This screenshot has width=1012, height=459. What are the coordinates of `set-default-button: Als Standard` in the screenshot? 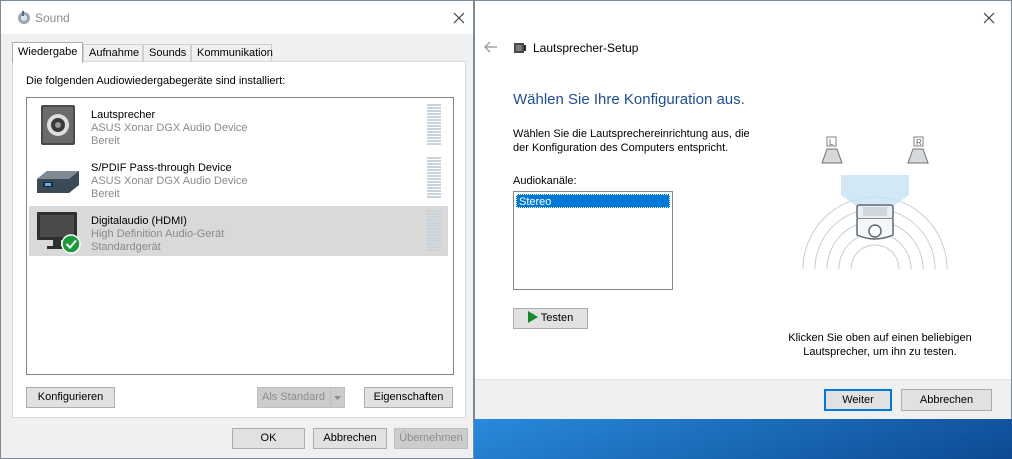 It's located at (301, 397).